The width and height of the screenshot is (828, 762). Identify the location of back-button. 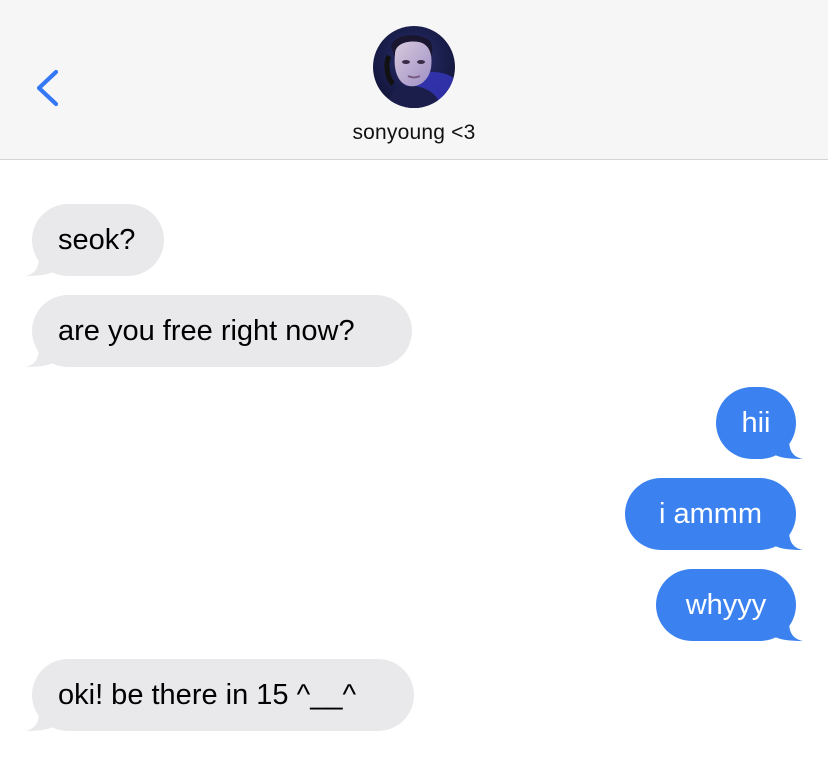
(48, 88).